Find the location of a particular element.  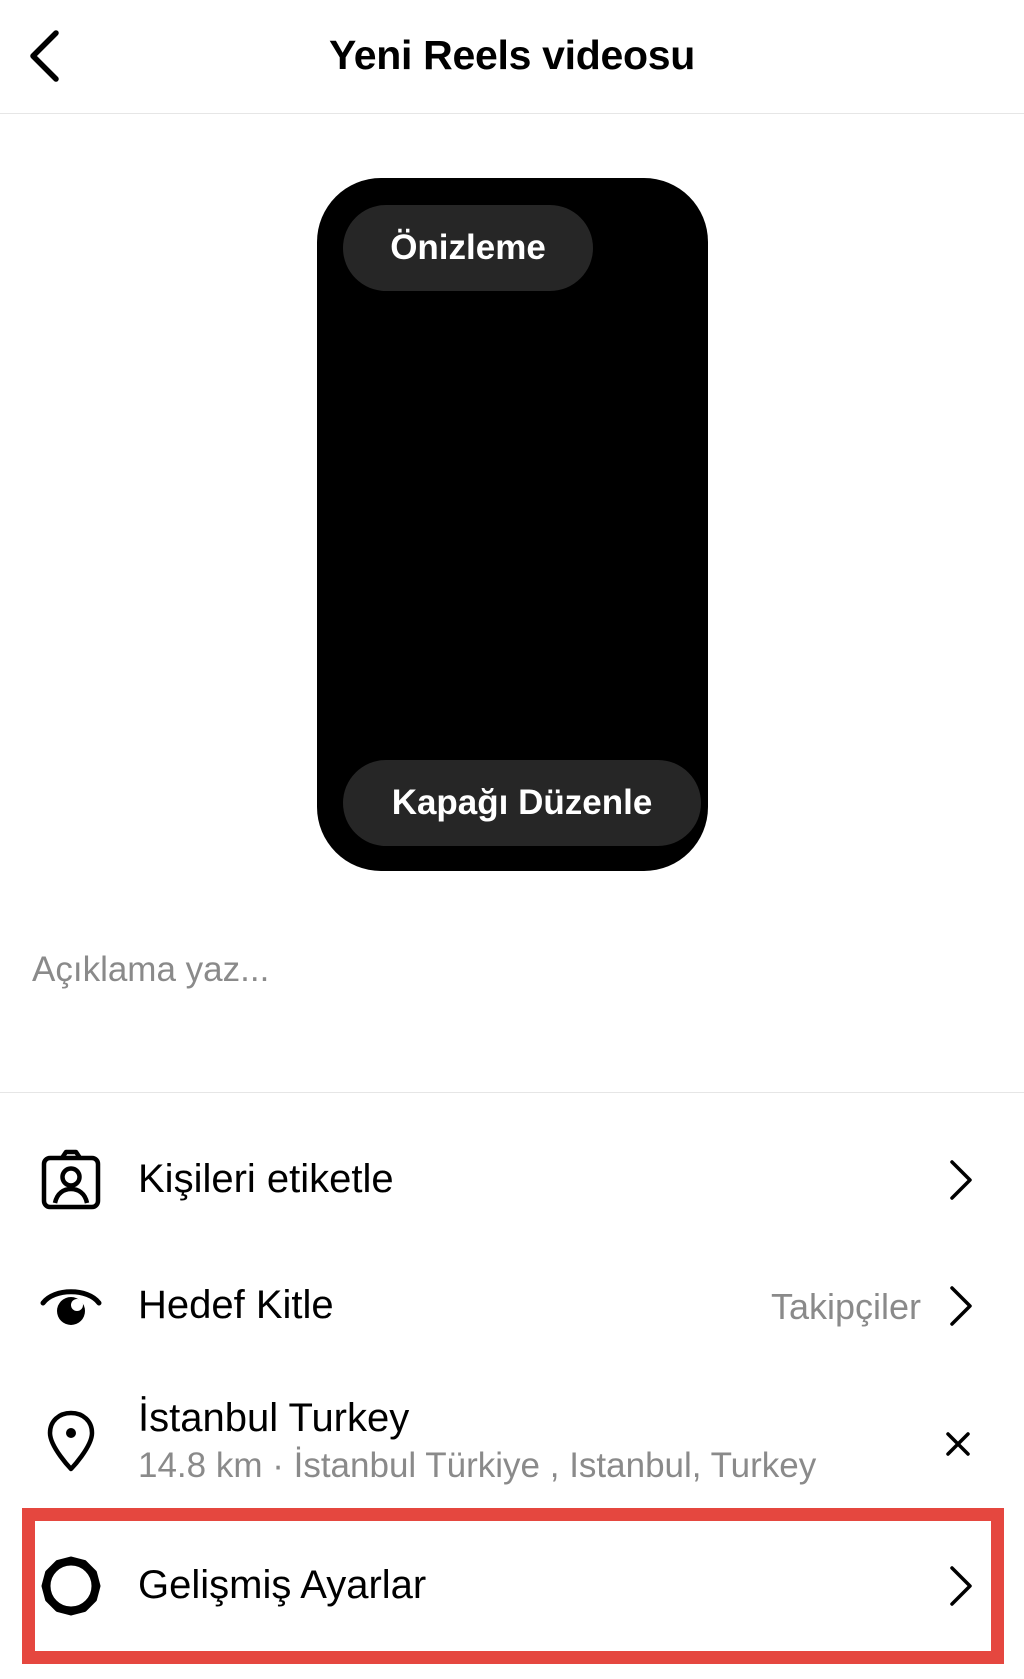

close-icon is located at coordinates (958, 1444).